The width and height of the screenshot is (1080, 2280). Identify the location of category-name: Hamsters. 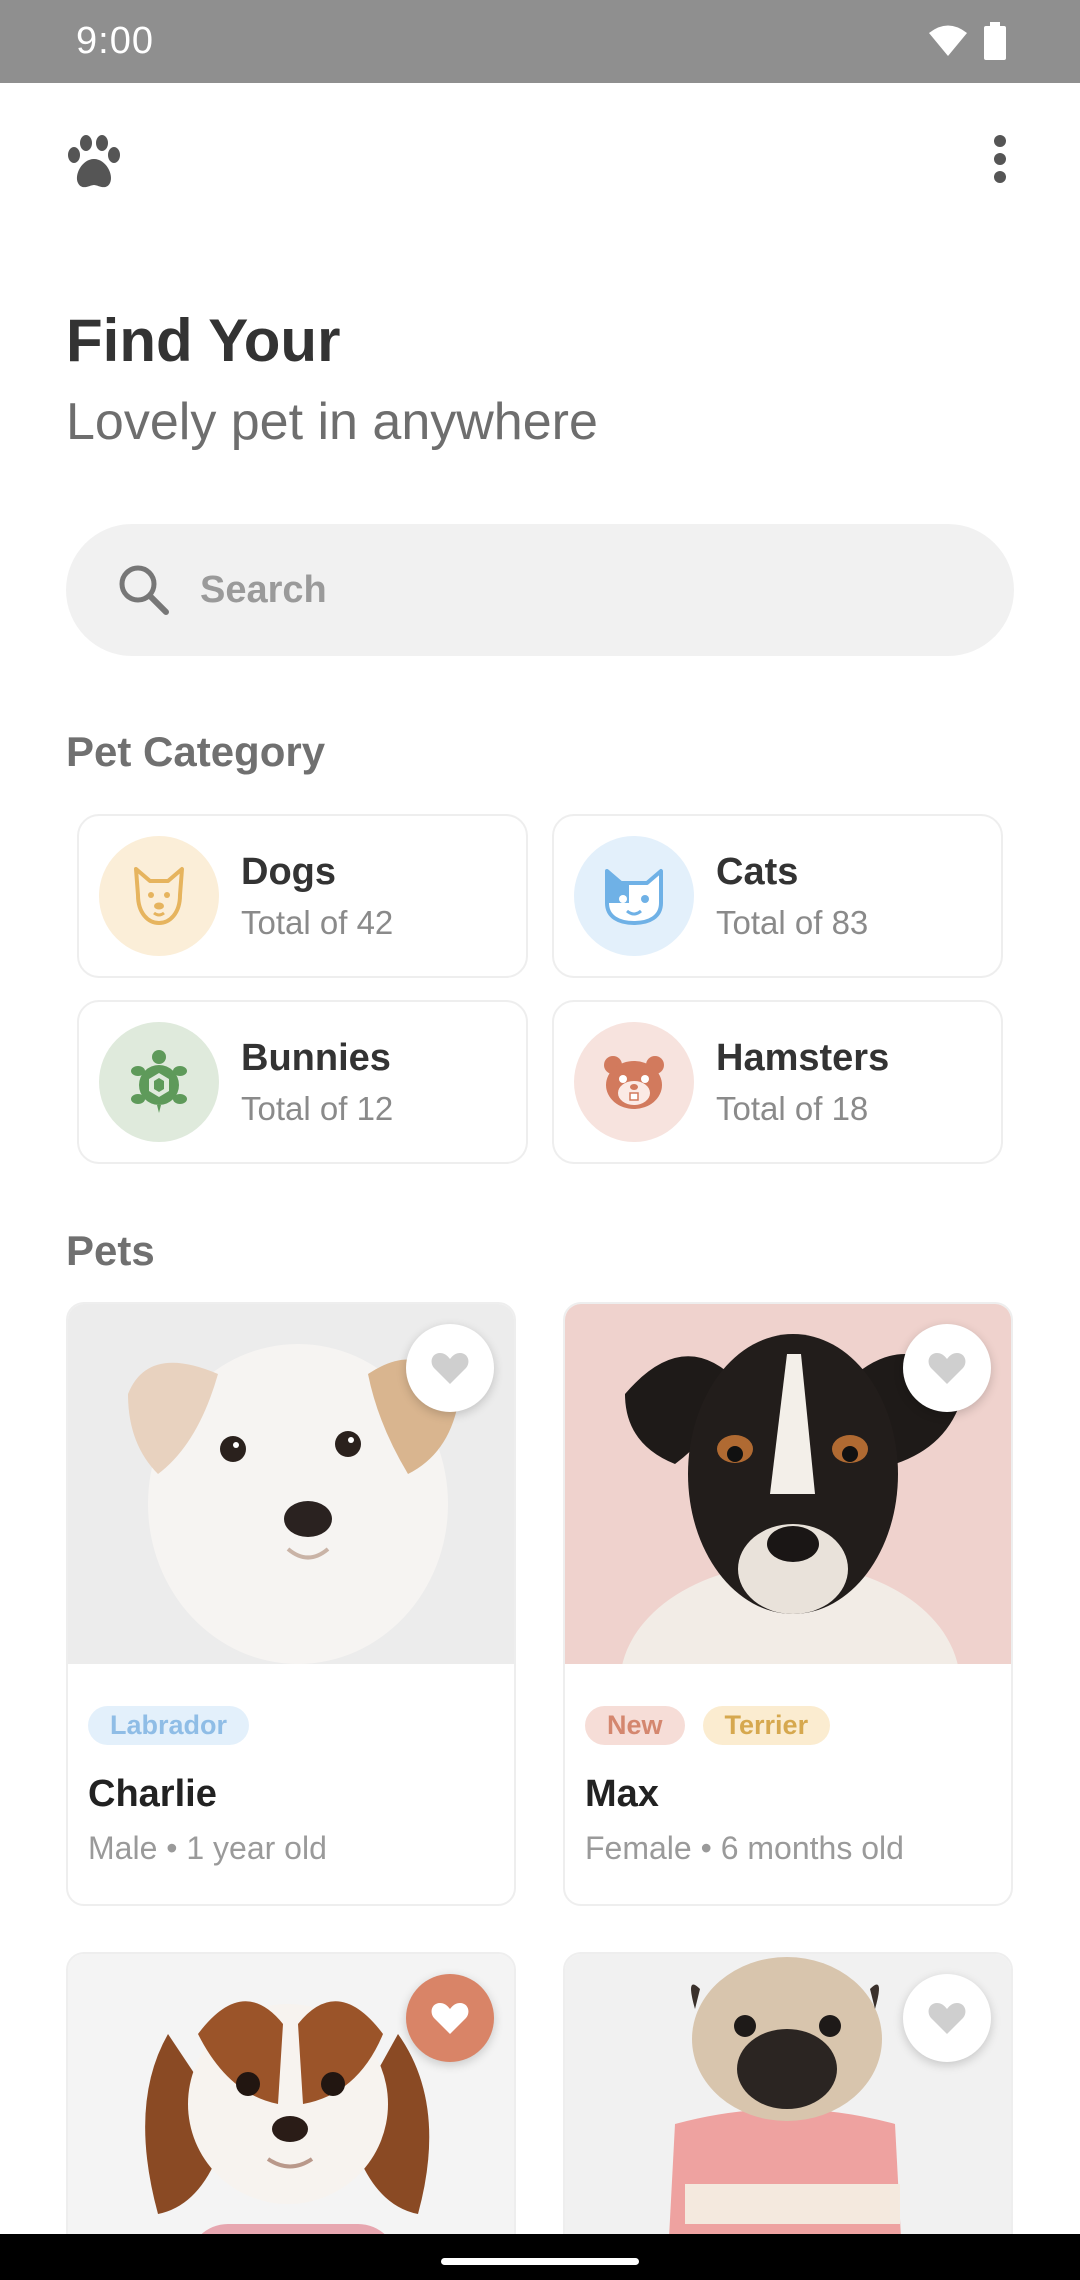
(803, 1057).